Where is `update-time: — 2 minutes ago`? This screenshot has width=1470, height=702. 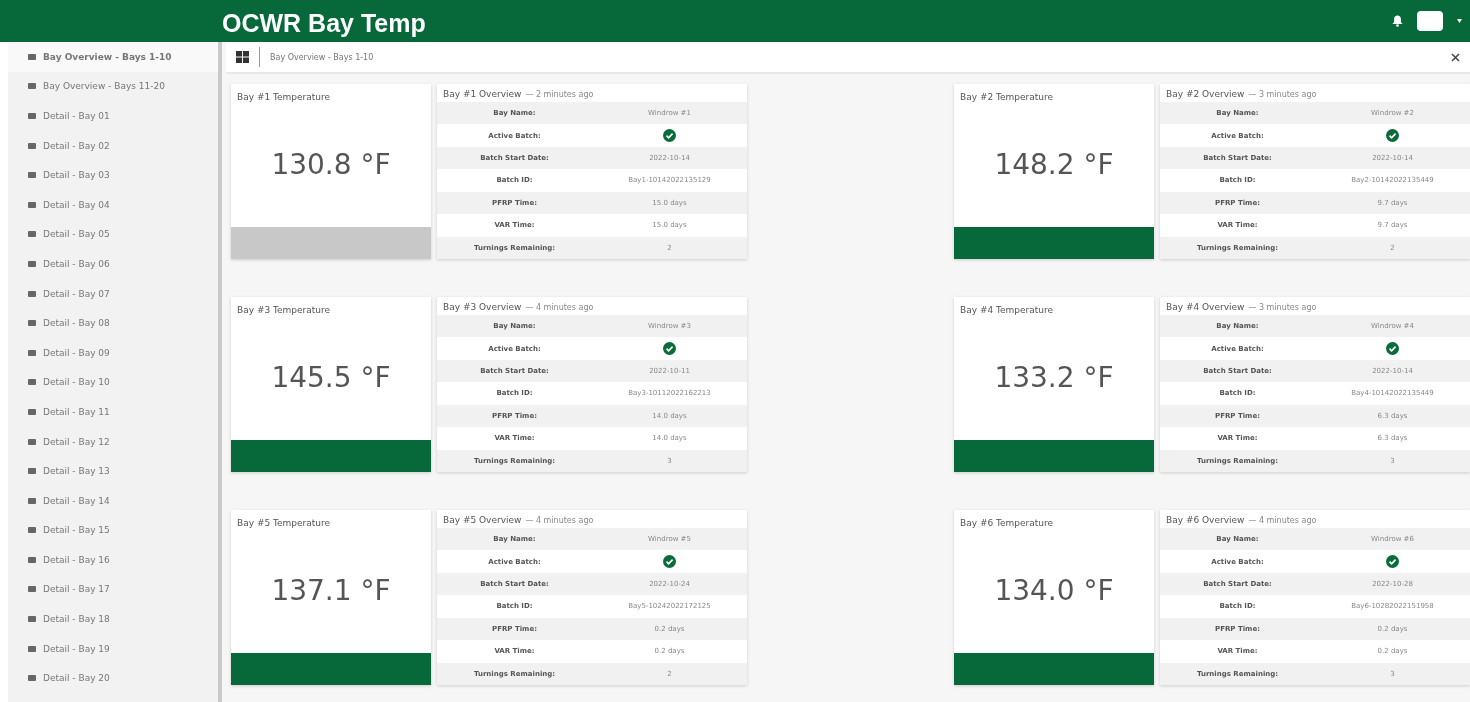 update-time: — 2 minutes ago is located at coordinates (559, 94).